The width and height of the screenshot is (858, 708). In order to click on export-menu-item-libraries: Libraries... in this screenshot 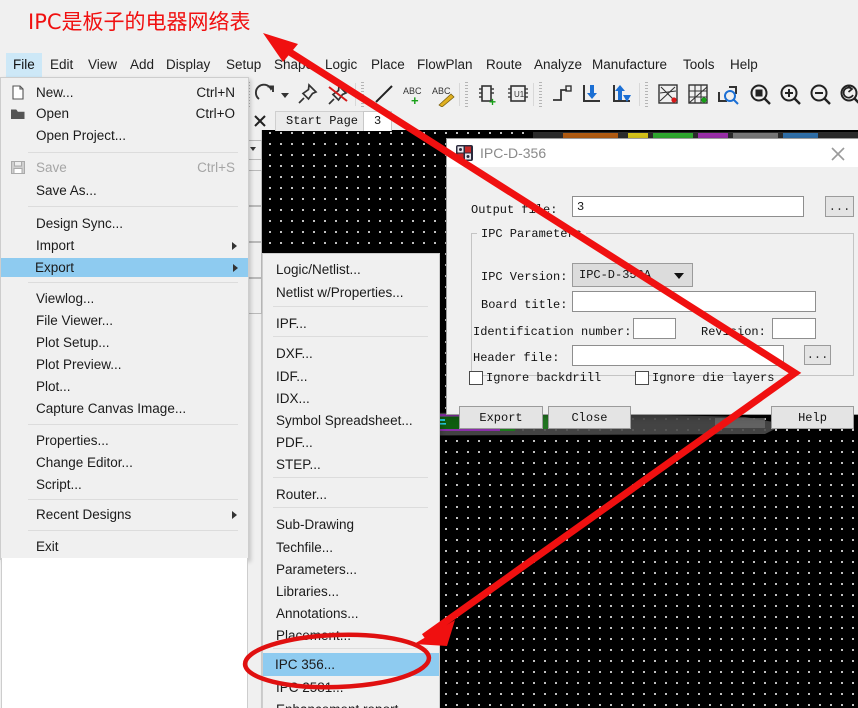, I will do `click(351, 591)`.